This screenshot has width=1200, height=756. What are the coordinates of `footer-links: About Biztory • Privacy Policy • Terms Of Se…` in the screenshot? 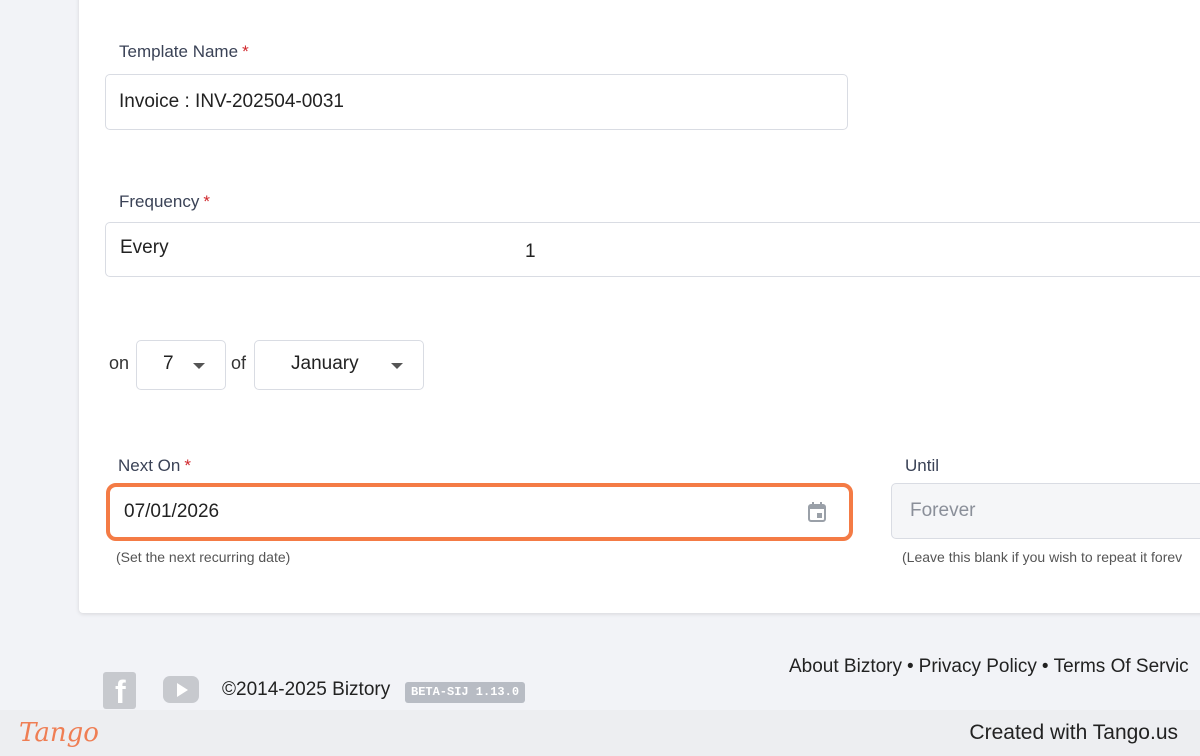 It's located at (989, 667).